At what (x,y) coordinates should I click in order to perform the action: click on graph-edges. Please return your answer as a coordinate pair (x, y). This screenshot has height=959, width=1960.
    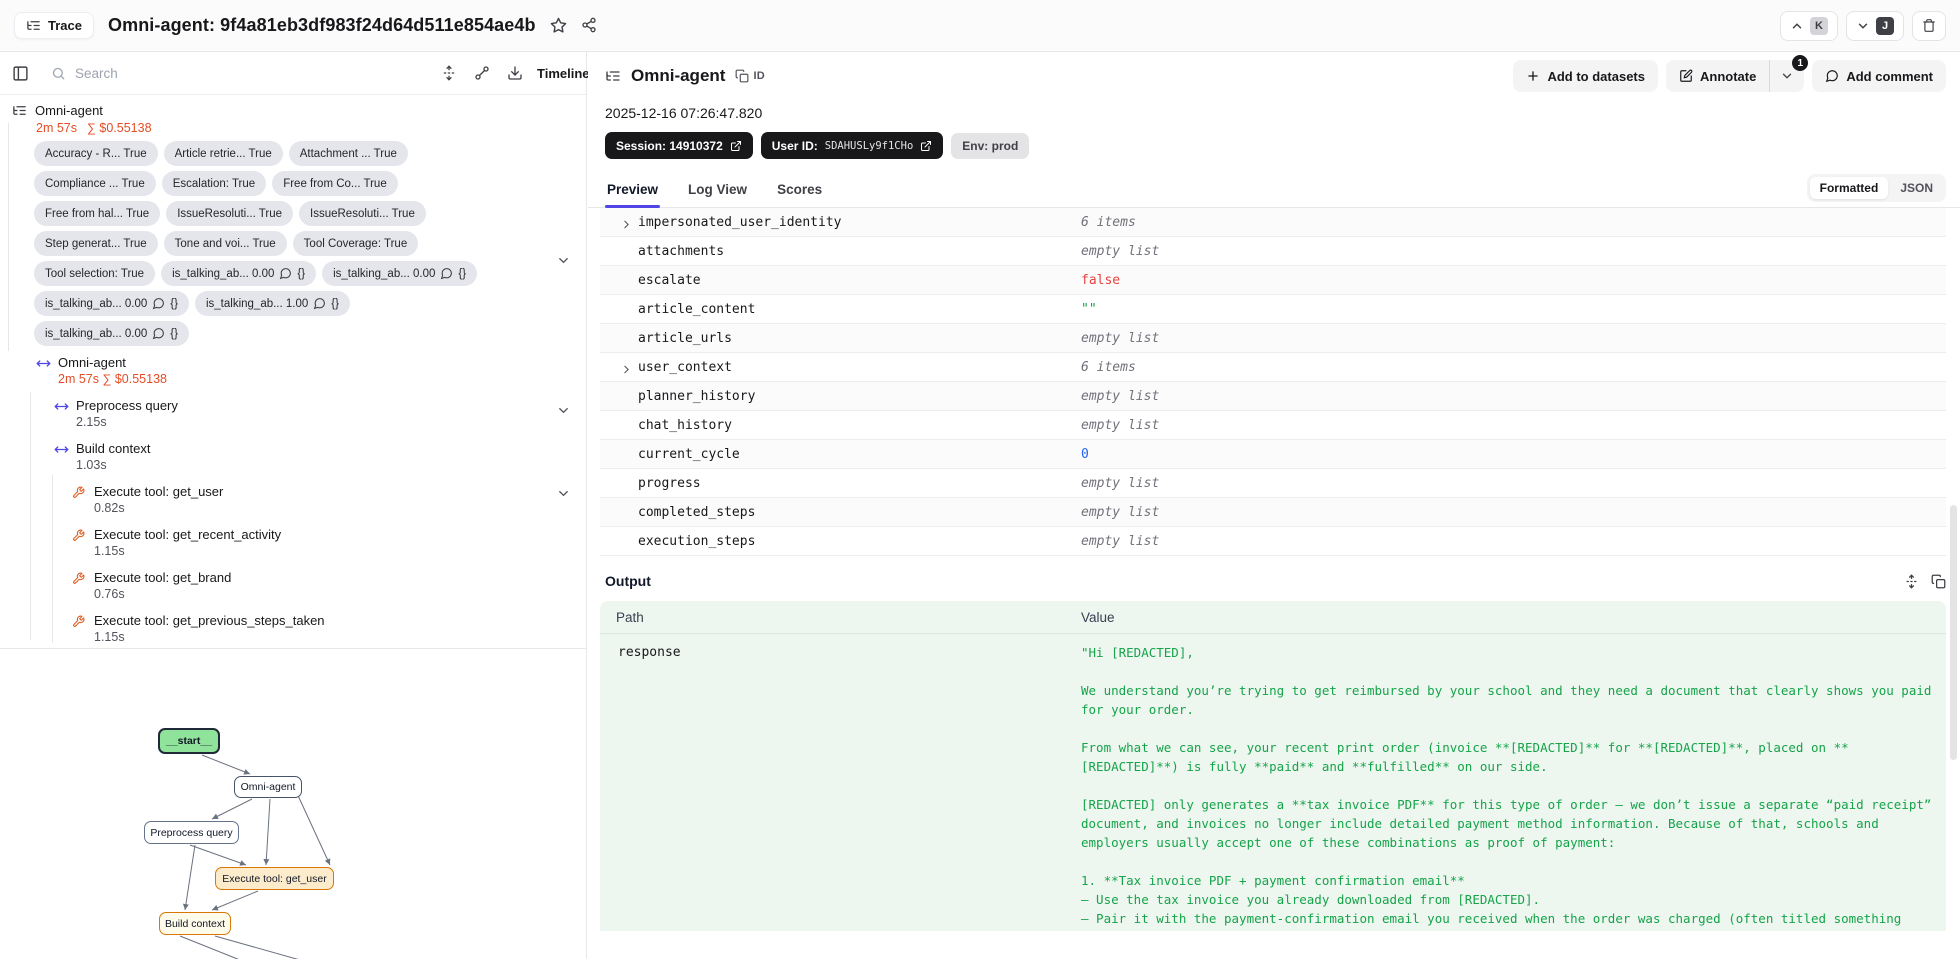
    Looking at the image, I should click on (255, 856).